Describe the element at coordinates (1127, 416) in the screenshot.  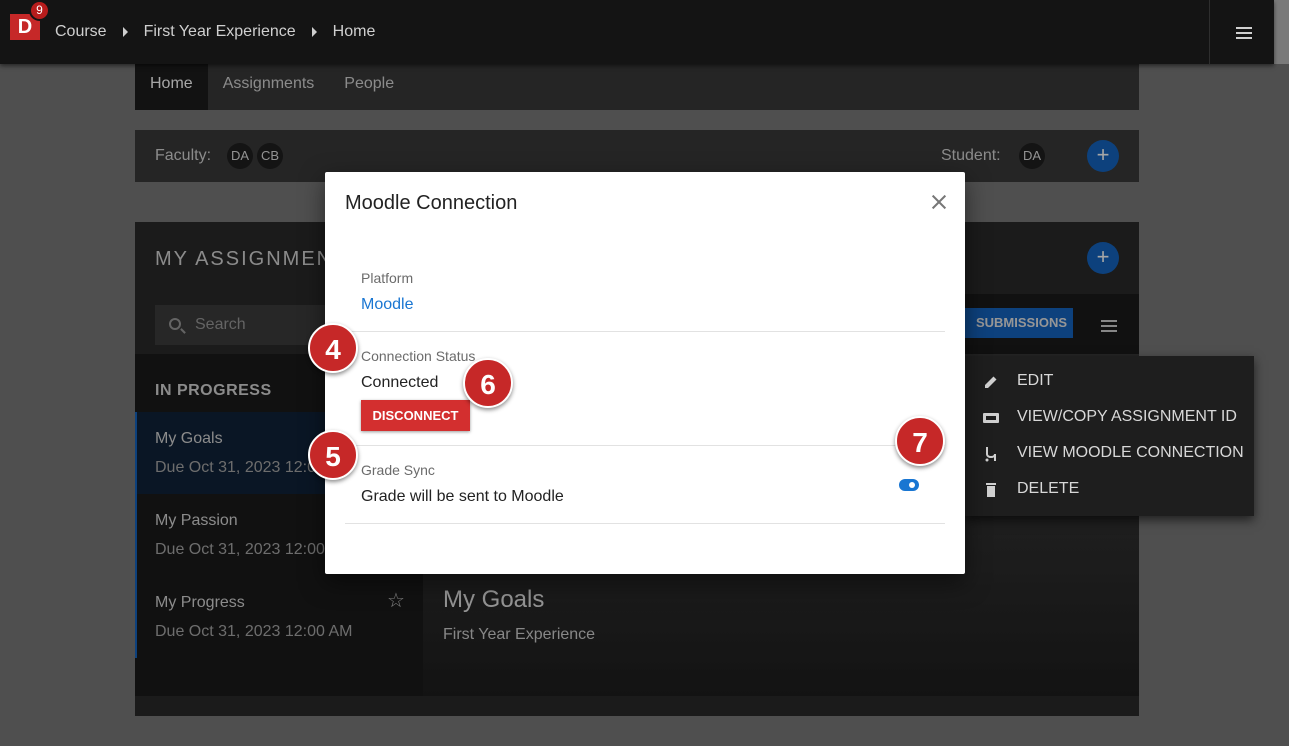
I see `menu-item-label: VIEW/COPY ASSIGNMENT ID` at that location.